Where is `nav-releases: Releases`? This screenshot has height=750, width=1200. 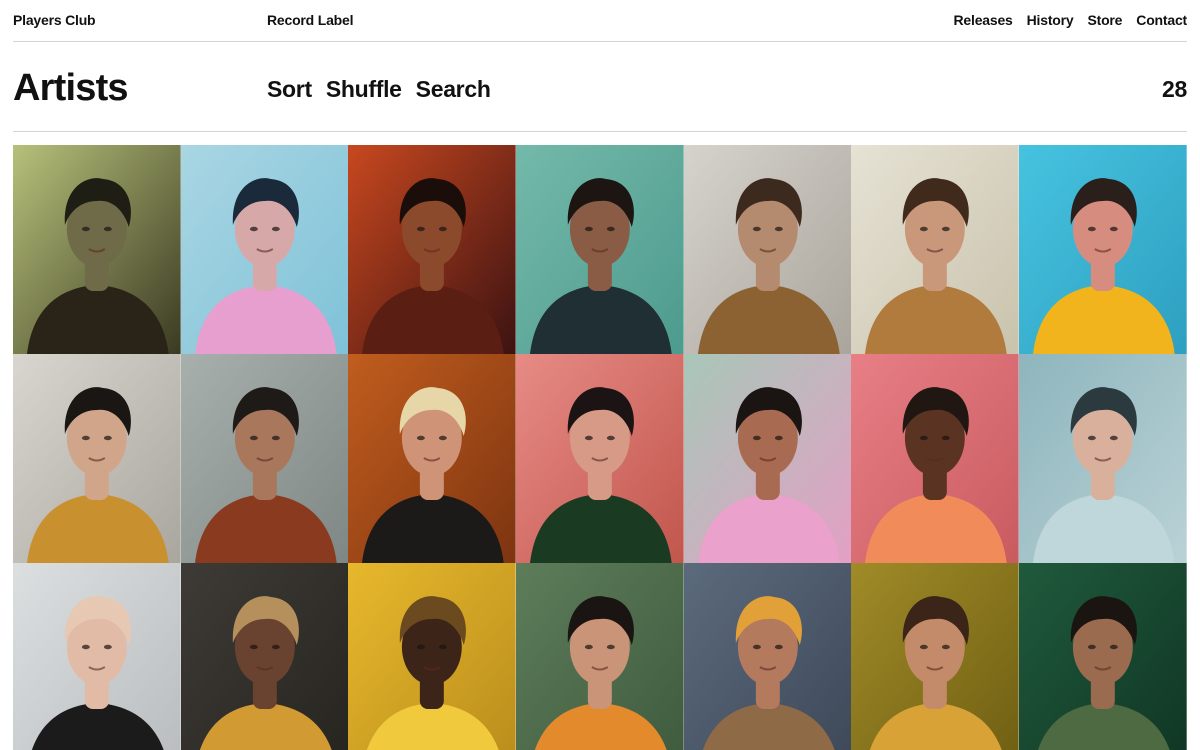 nav-releases: Releases is located at coordinates (983, 20).